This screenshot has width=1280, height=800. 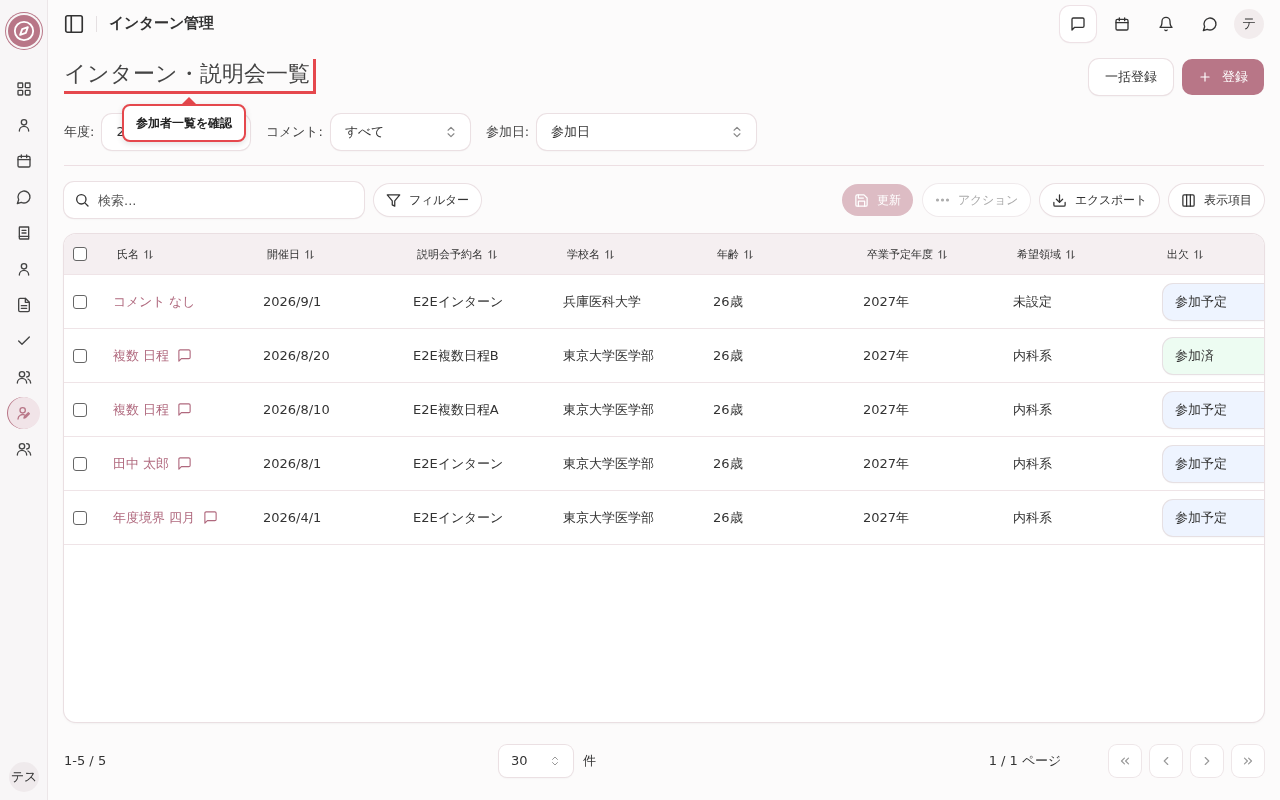 I want to click on page-title: インターン・説明会一覧, so click(x=190, y=77).